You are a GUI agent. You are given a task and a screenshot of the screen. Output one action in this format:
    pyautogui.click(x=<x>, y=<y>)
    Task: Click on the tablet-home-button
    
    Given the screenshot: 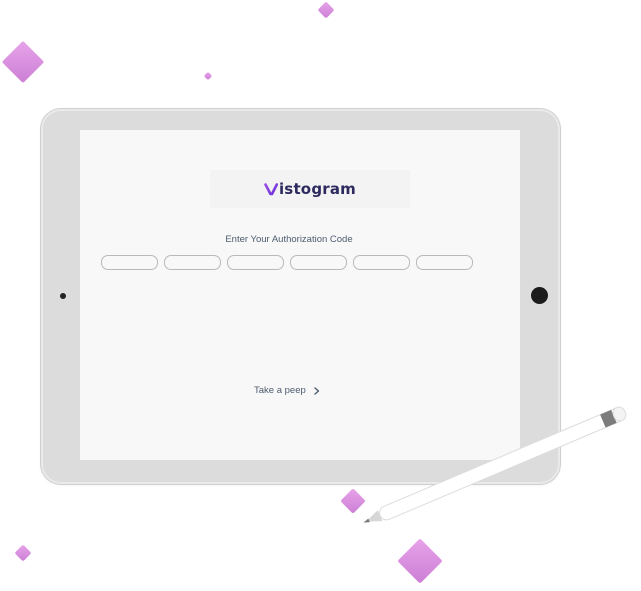 What is the action you would take?
    pyautogui.click(x=539, y=295)
    